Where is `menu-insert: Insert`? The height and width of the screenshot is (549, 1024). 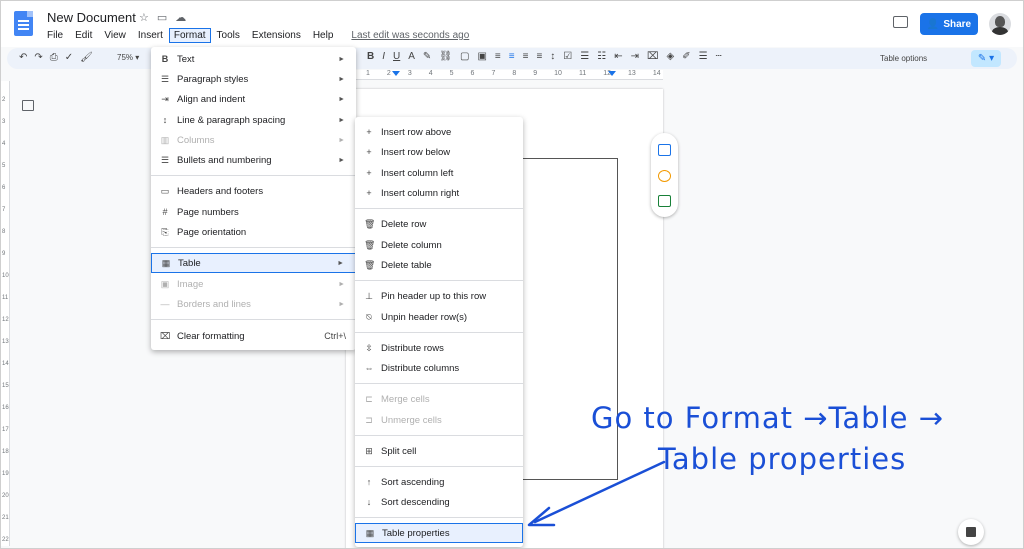
menu-insert: Insert is located at coordinates (150, 35).